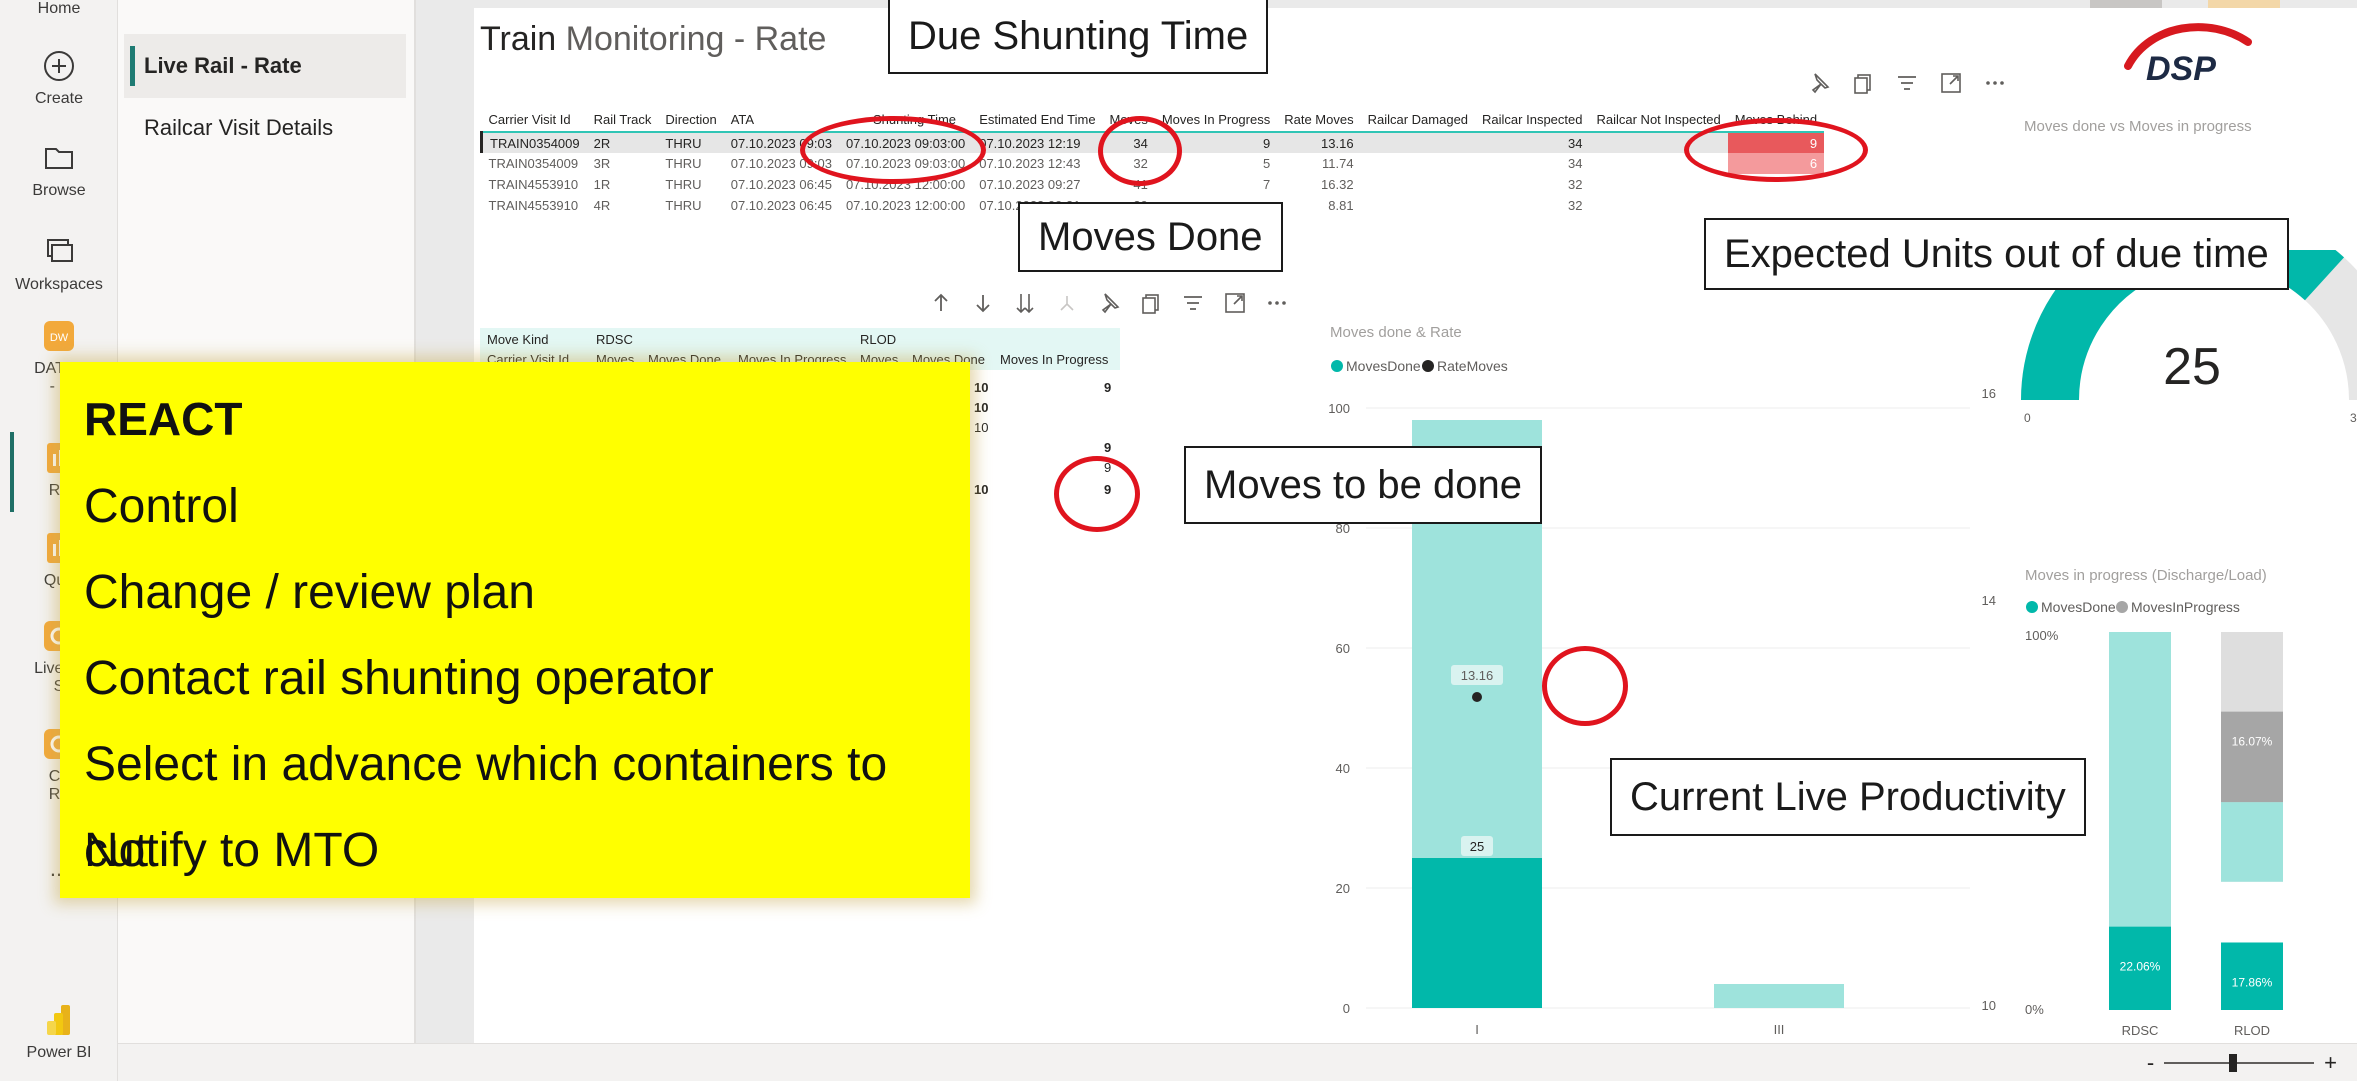 Image resolution: width=2357 pixels, height=1081 pixels. Describe the element at coordinates (602, 184) in the screenshot. I see `table-cell: 1R` at that location.